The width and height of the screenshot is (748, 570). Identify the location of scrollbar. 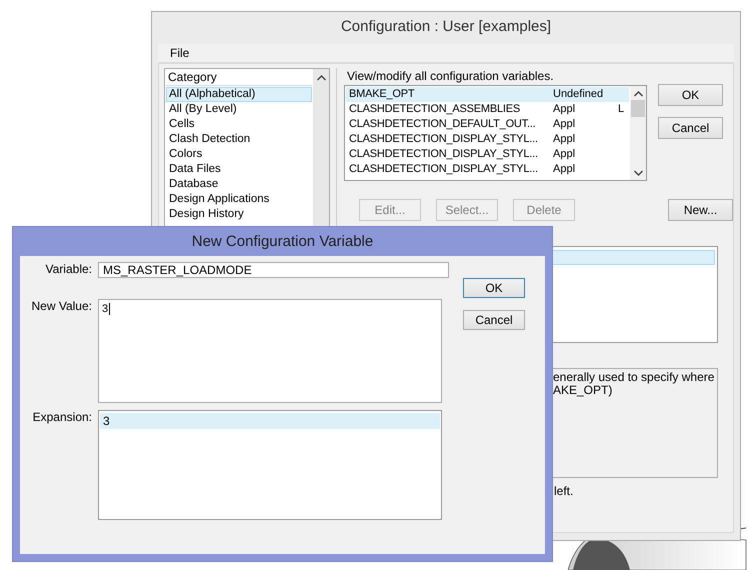
(638, 133).